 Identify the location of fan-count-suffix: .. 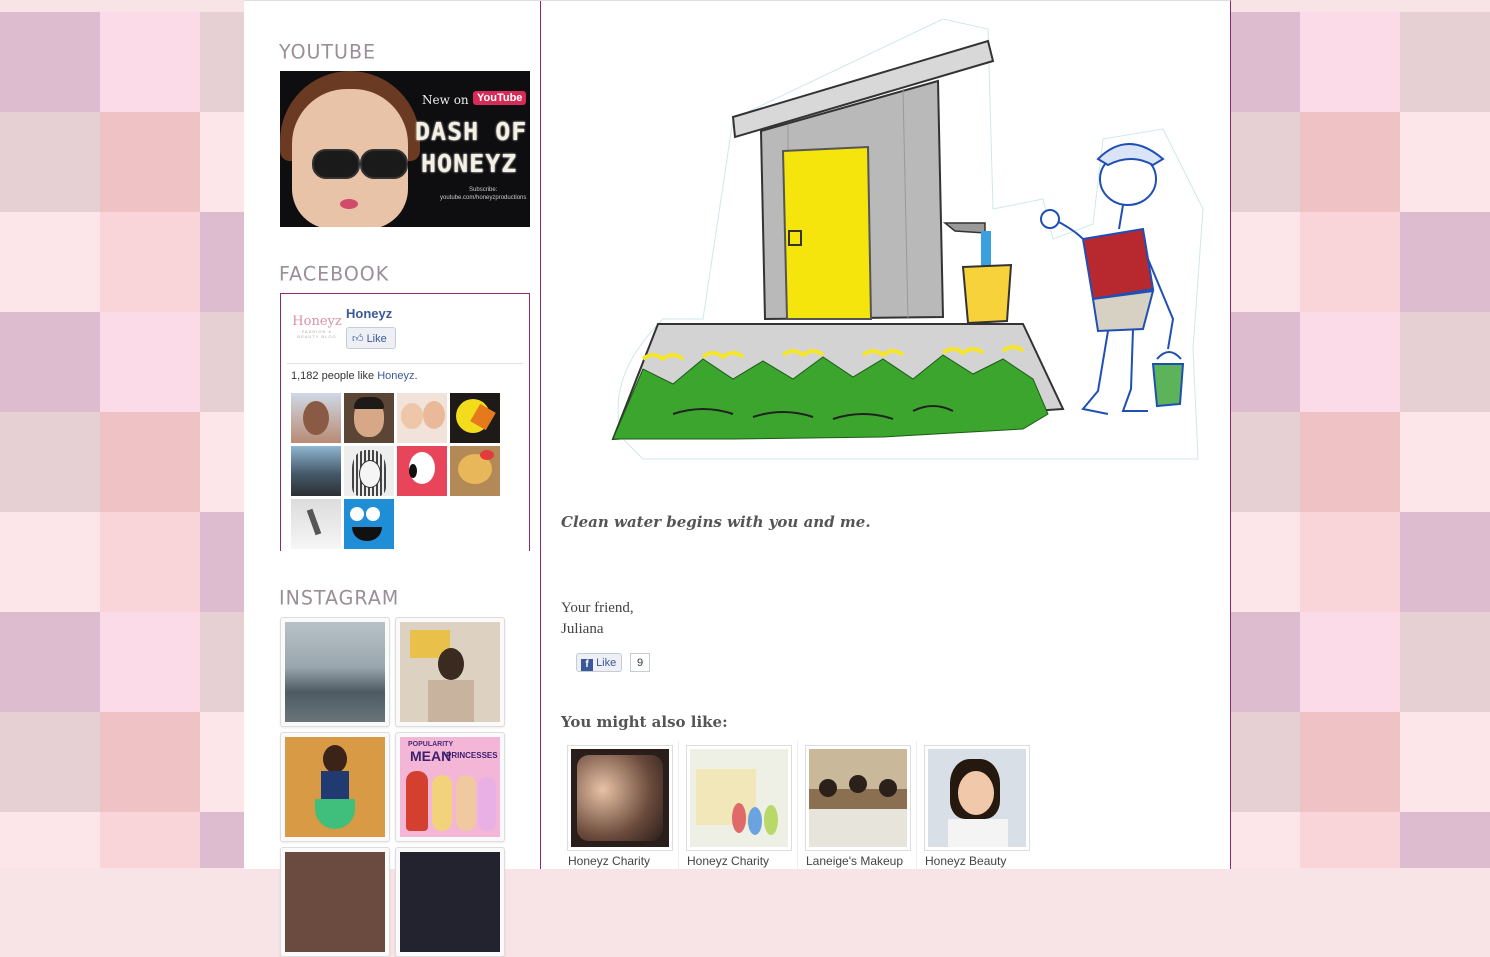
(416, 376).